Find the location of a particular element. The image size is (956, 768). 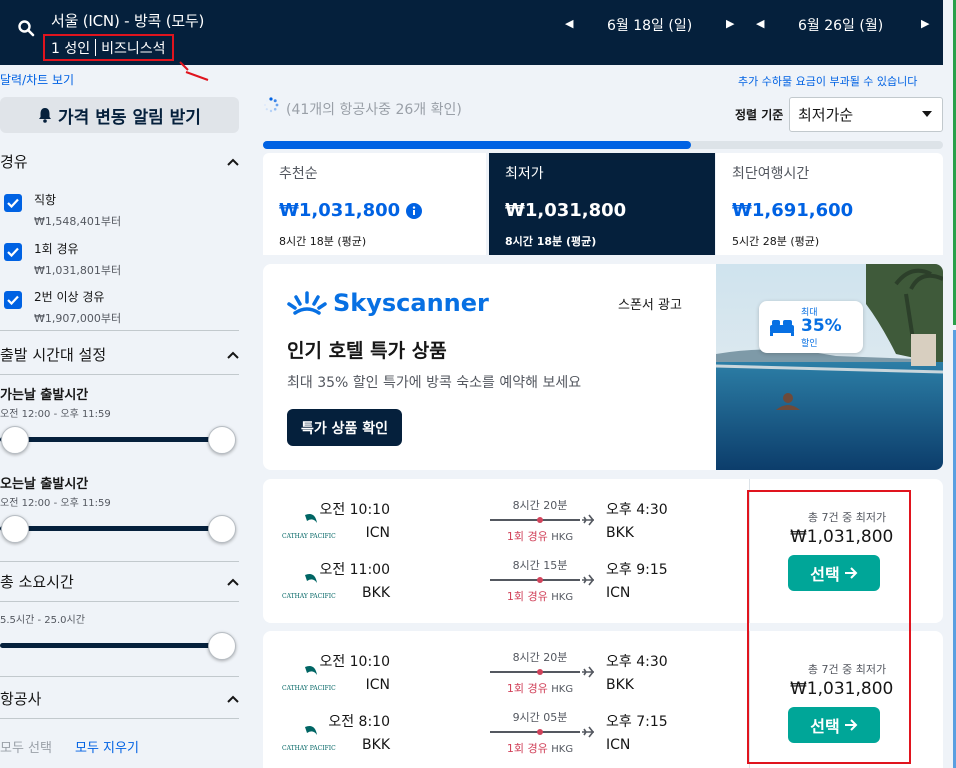

departure-times-header: 출발 시간대 설정 is located at coordinates (119, 354).